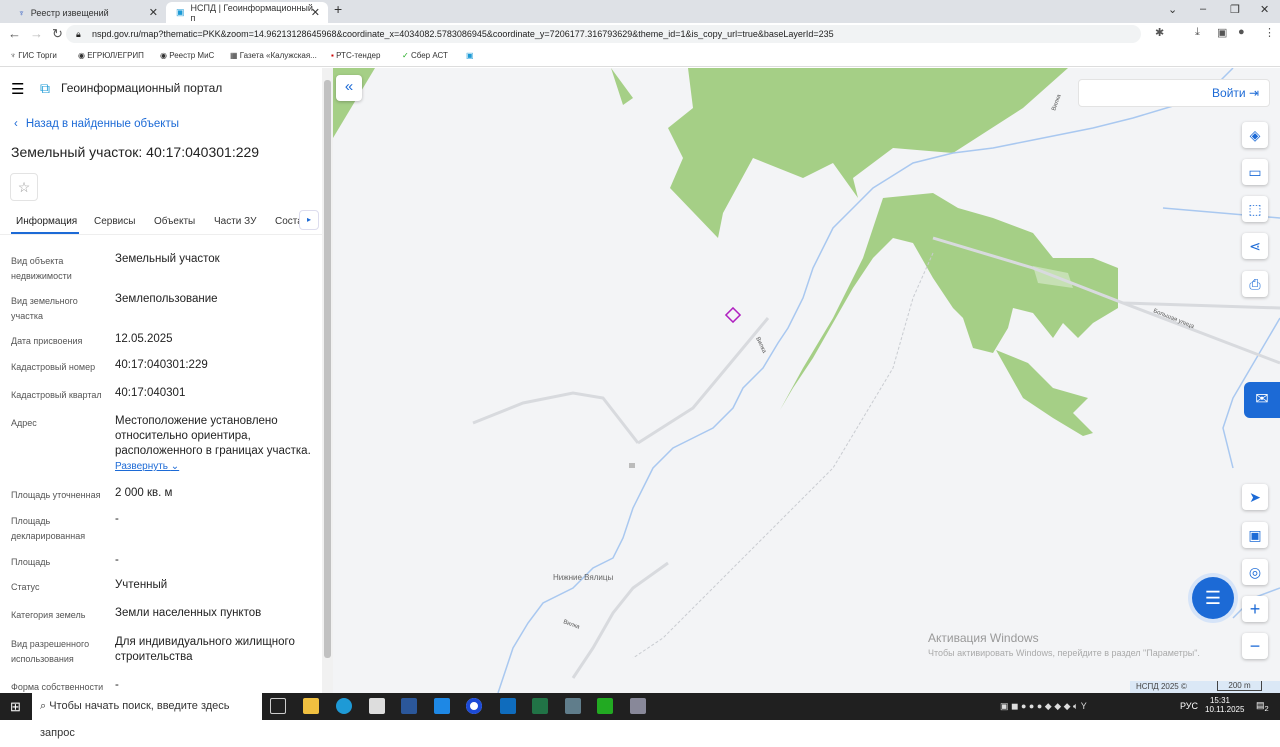 Image resolution: width=1280 pixels, height=747 pixels. Describe the element at coordinates (573, 706) in the screenshot. I see `calculator-icon` at that location.